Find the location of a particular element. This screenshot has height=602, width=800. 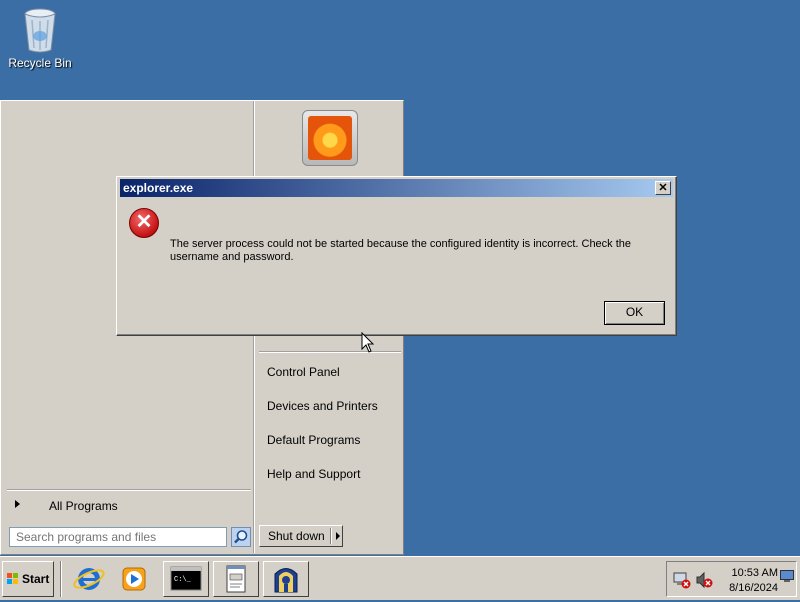

system-tray: 10:53 AM 8/16/2024 is located at coordinates (731, 579).